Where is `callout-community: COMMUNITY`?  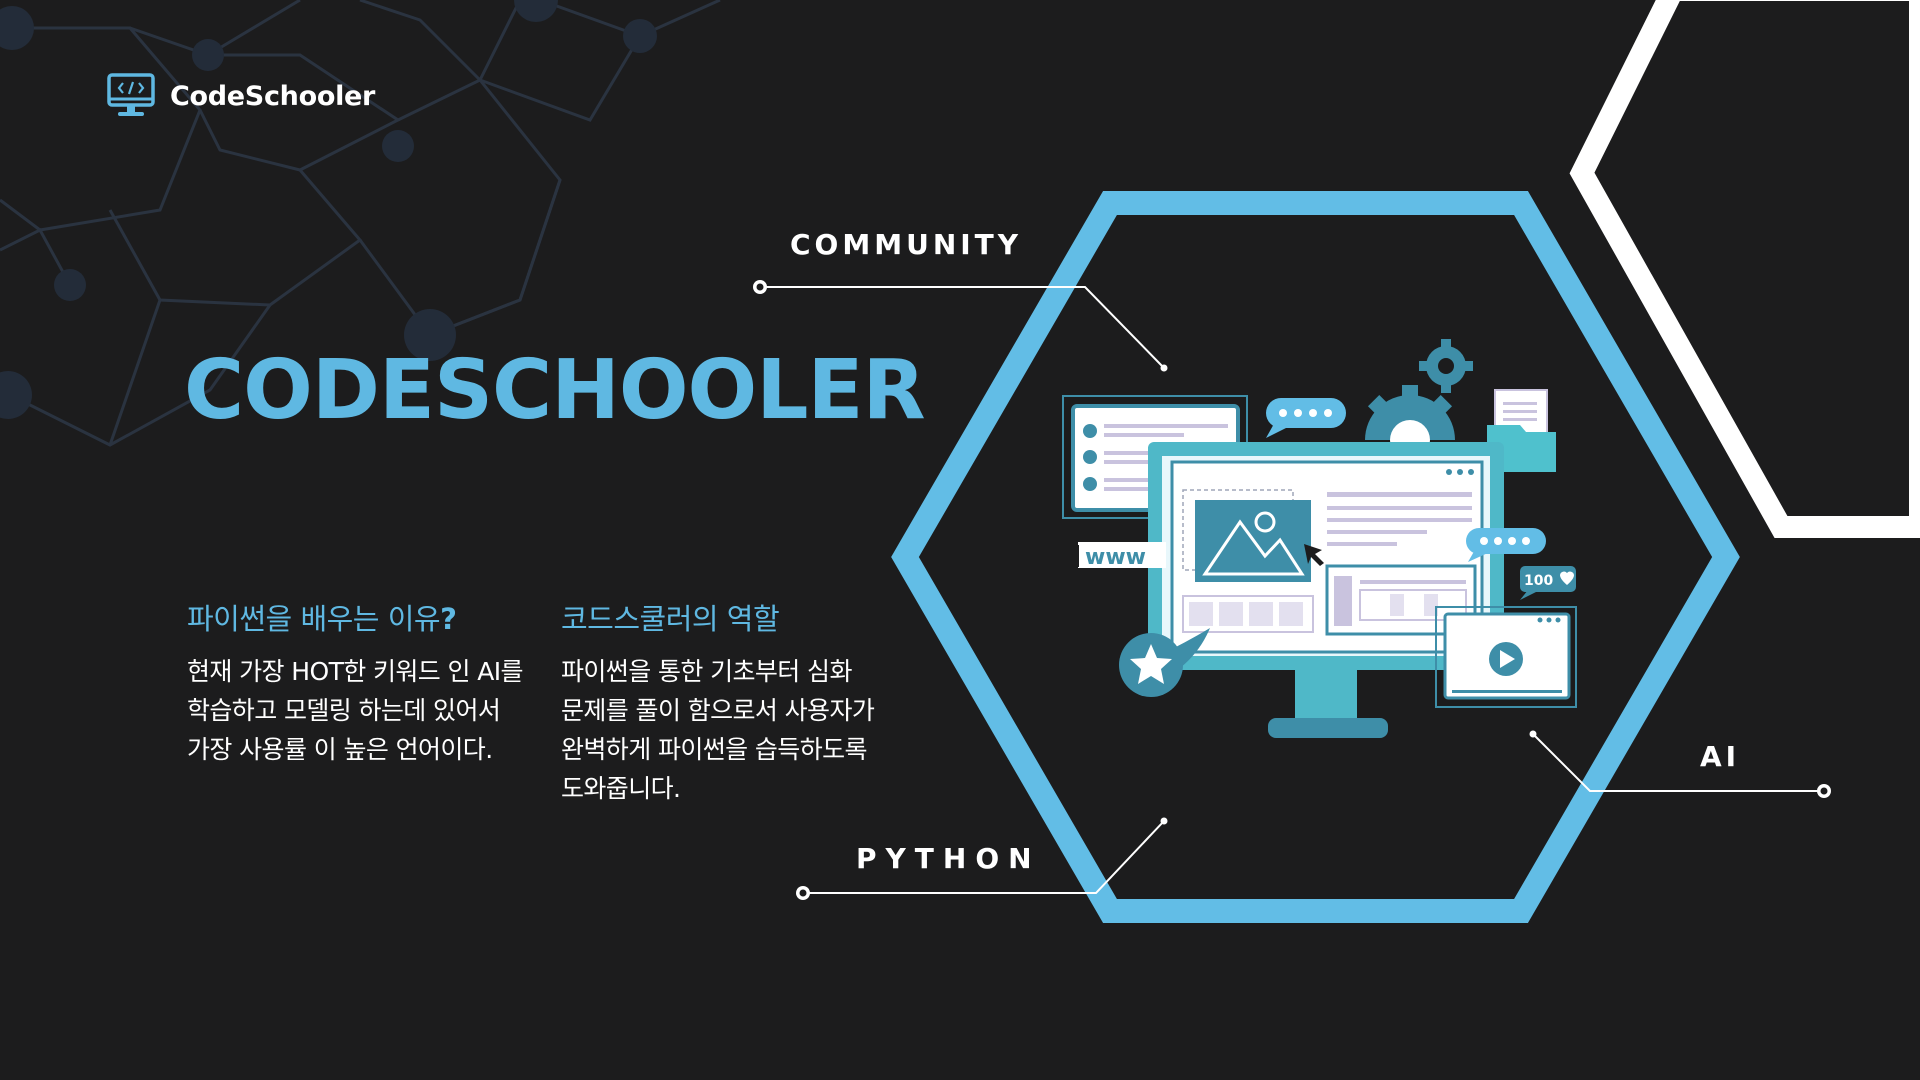 callout-community: COMMUNITY is located at coordinates (906, 244).